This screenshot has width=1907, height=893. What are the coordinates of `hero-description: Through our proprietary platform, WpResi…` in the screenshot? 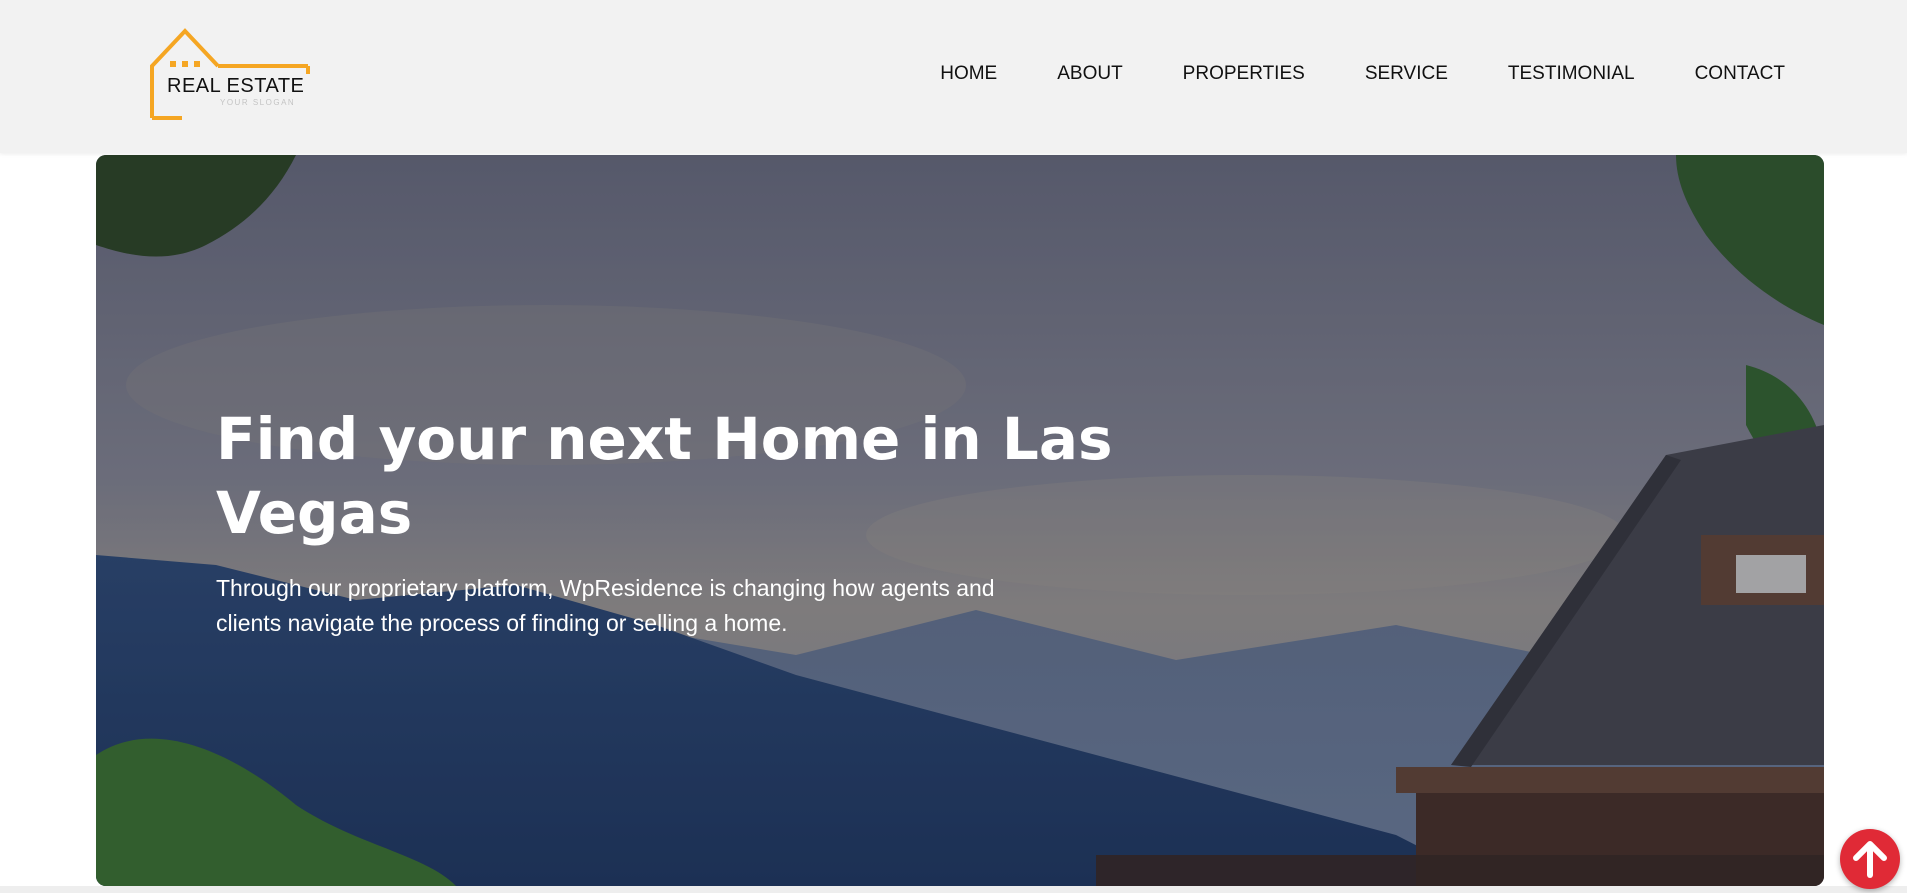 It's located at (605, 605).